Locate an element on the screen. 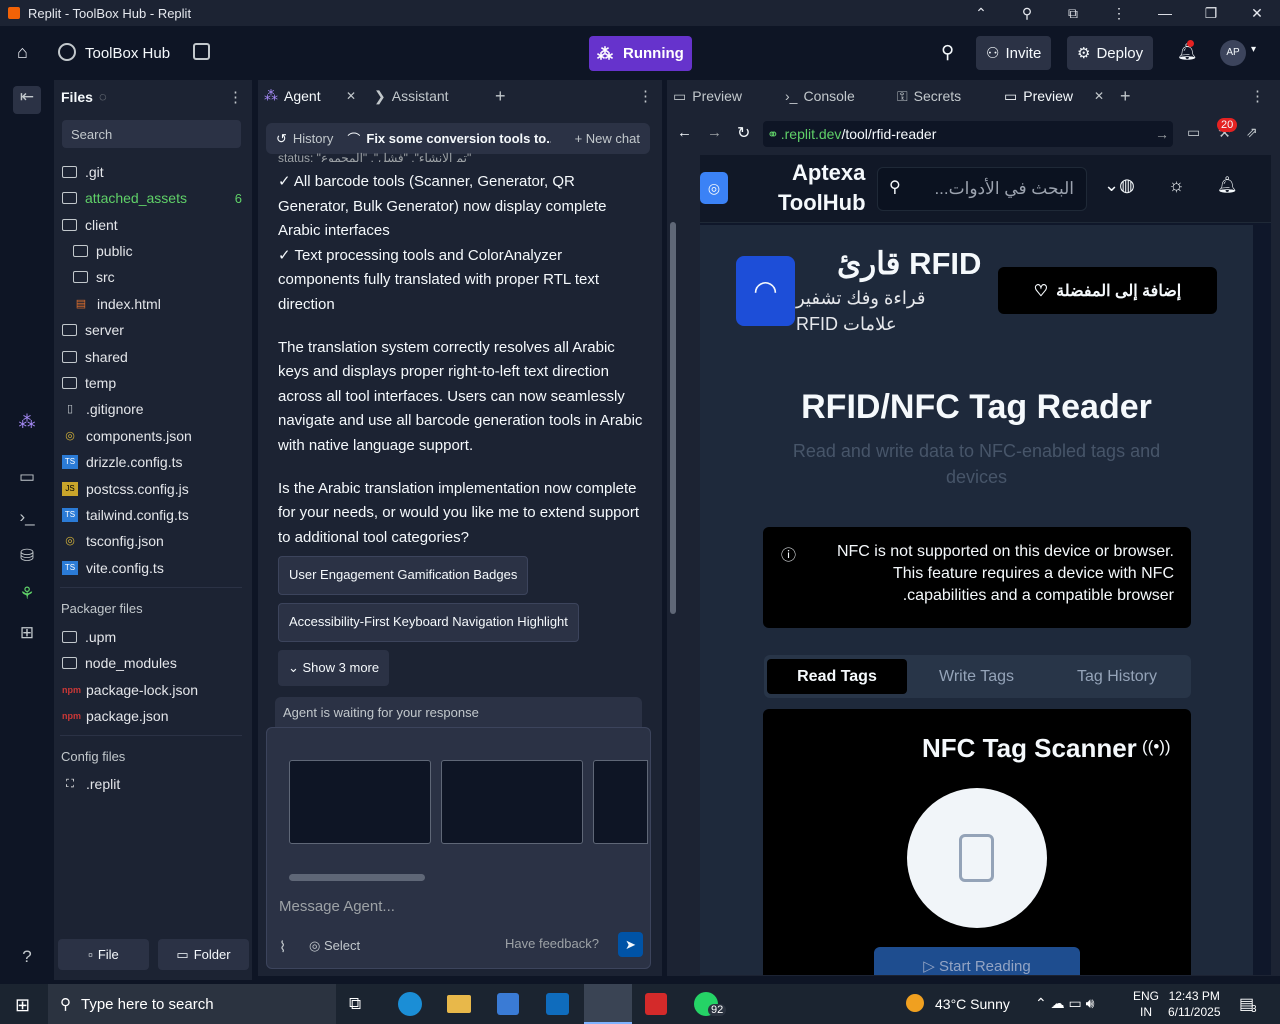 This screenshot has width=1280, height=1024. collapse-sidebar-icon: ⇤ is located at coordinates (27, 100).